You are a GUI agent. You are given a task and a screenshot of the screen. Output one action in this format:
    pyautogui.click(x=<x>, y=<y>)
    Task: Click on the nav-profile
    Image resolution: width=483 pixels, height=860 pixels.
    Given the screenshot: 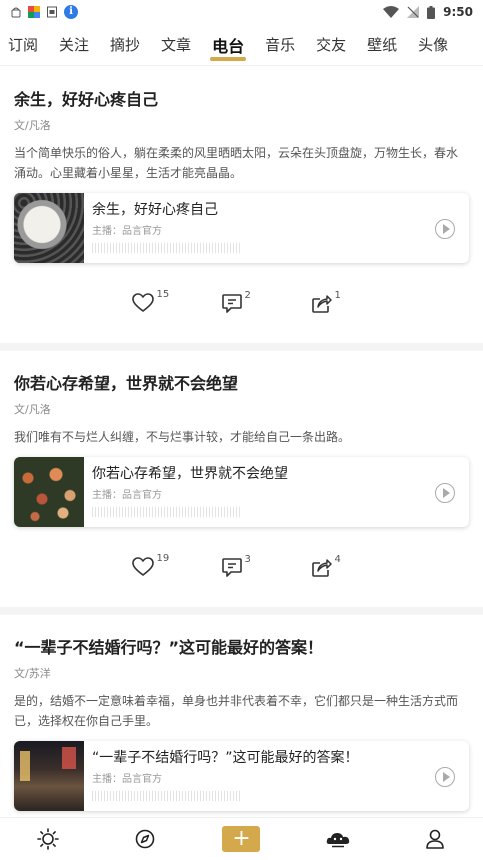 What is the action you would take?
    pyautogui.click(x=435, y=839)
    